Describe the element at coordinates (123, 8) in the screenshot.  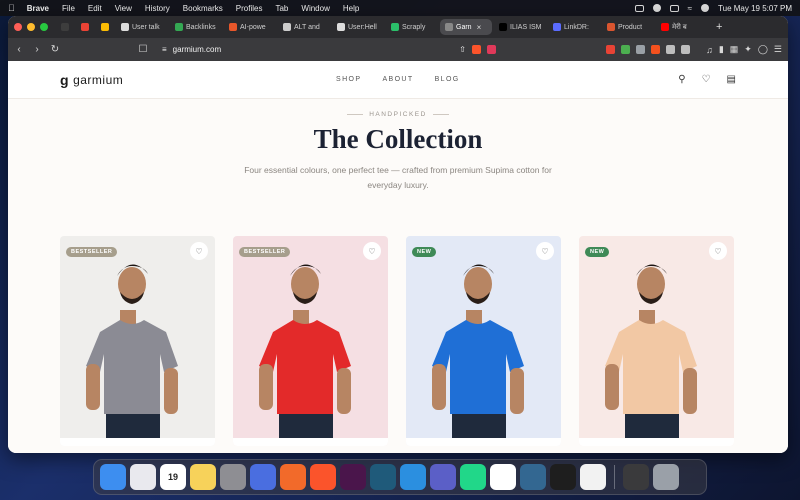
I see `menu-view: View` at that location.